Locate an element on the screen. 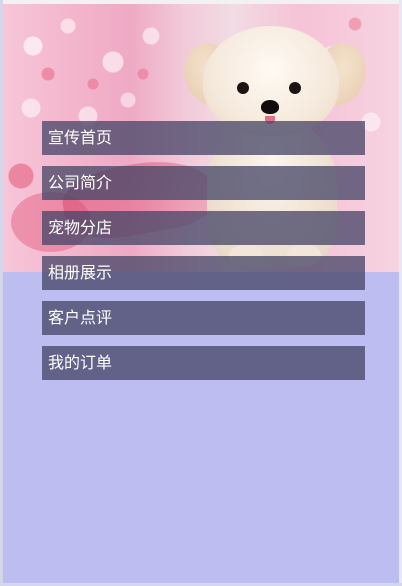 This screenshot has width=402, height=586. menu-item-promo-home: 宣传首页 is located at coordinates (203, 138).